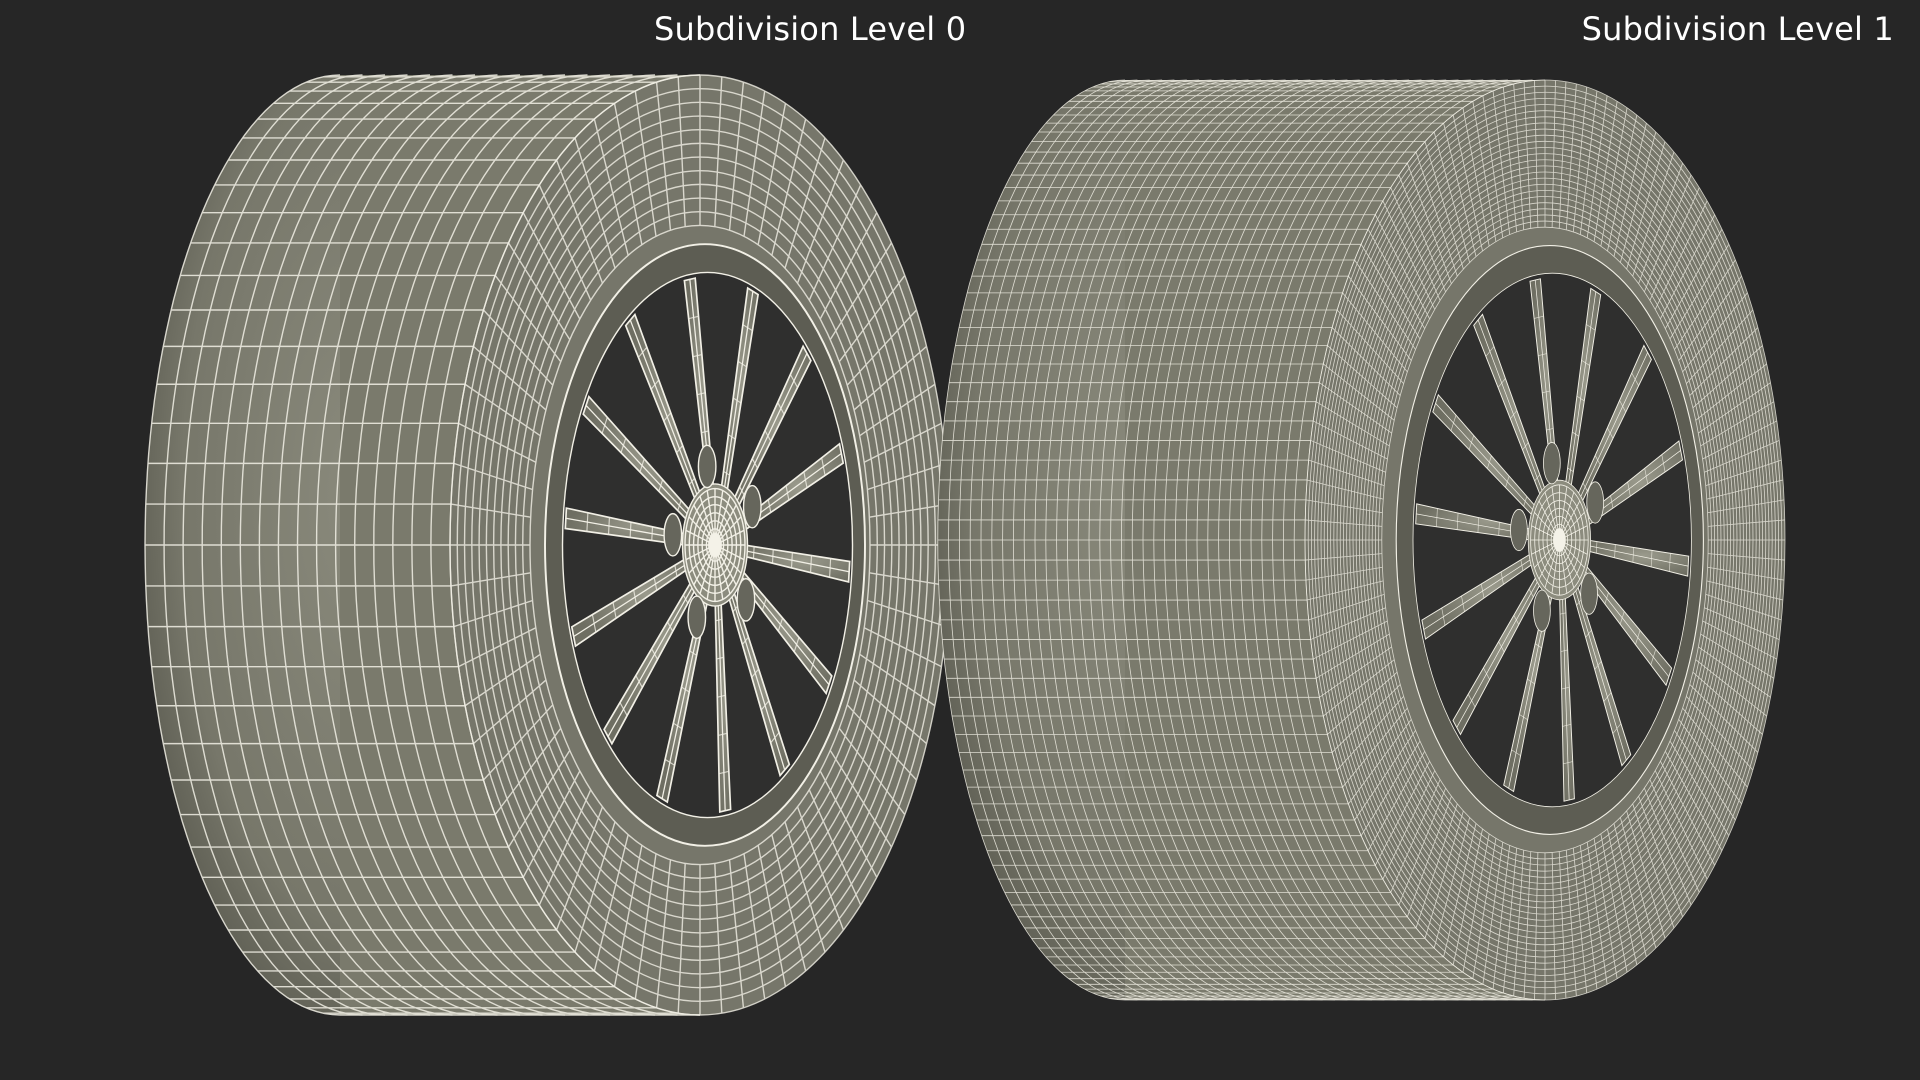 The width and height of the screenshot is (1920, 1080). What do you see at coordinates (1737, 29) in the screenshot?
I see `caption-subdivision-level-1: Subdivision Level 1` at bounding box center [1737, 29].